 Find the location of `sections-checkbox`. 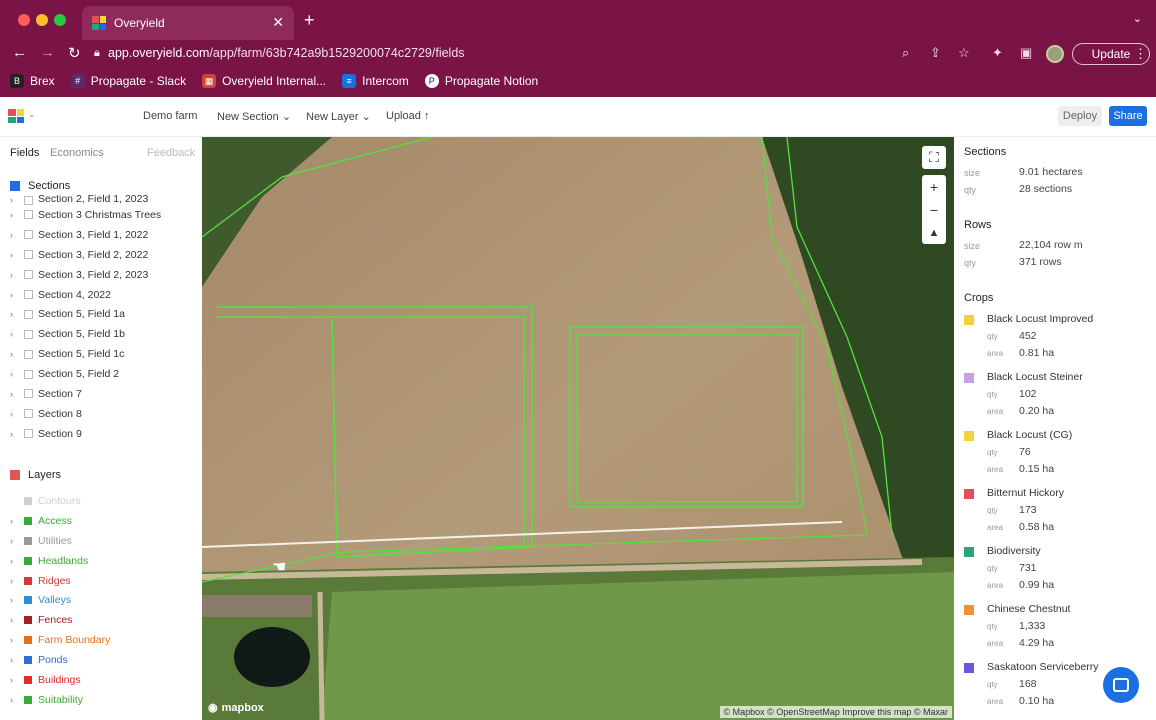

sections-checkbox is located at coordinates (15, 186).